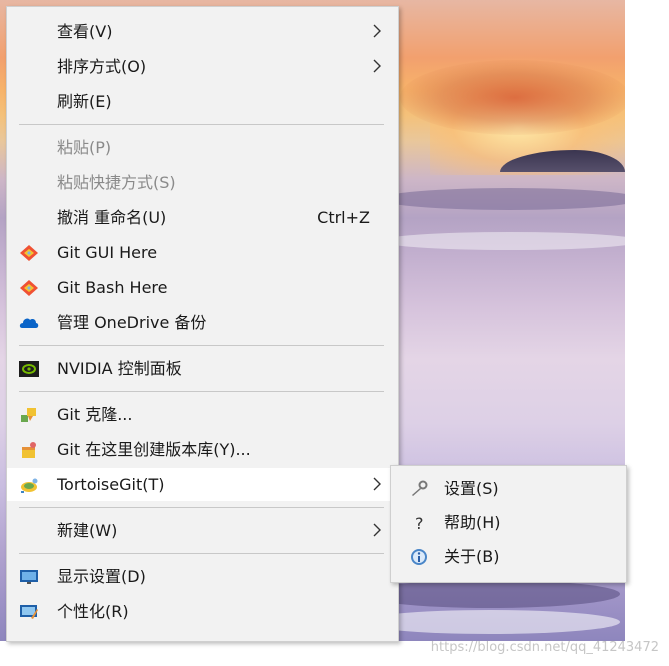 This screenshot has width=669, height=666. I want to click on submenu-item-about: 关于(B), so click(508, 557).